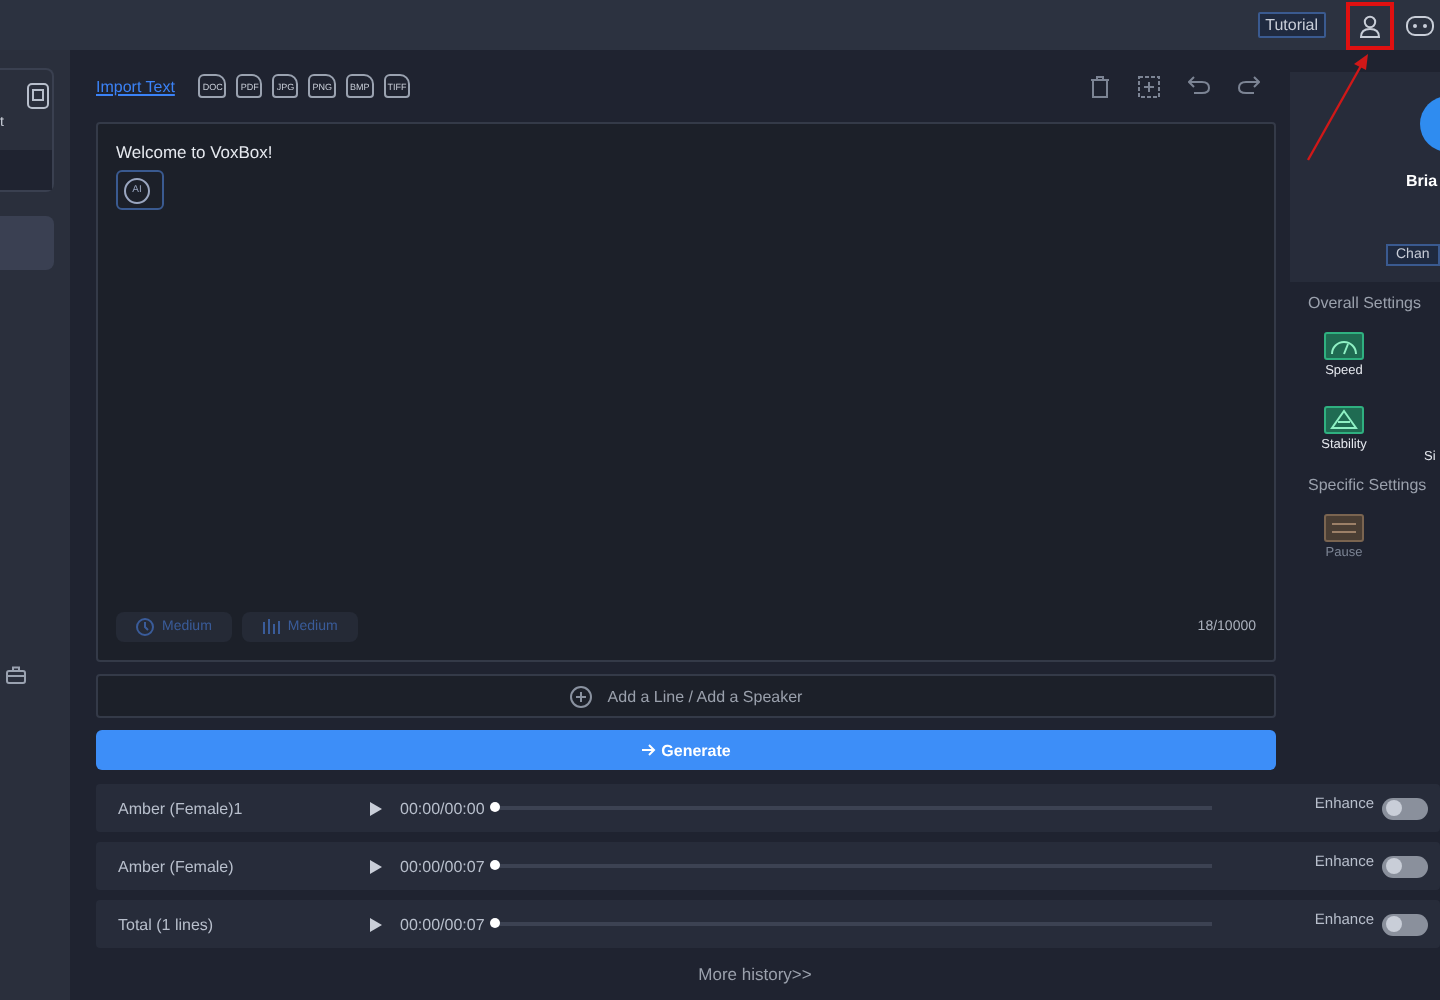  What do you see at coordinates (1100, 86) in the screenshot?
I see `trash-icon` at bounding box center [1100, 86].